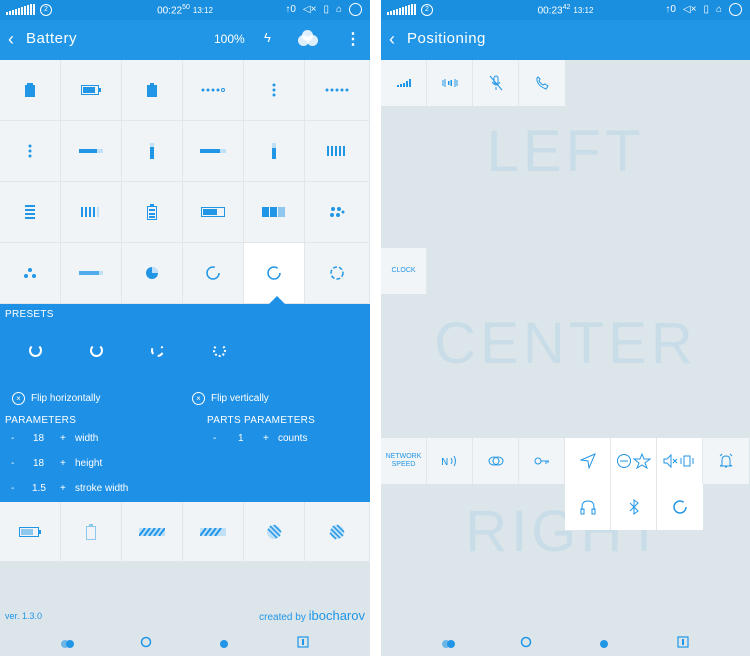 Image resolution: width=750 pixels, height=656 pixels. Describe the element at coordinates (87, 438) in the screenshot. I see `width-label: width` at that location.